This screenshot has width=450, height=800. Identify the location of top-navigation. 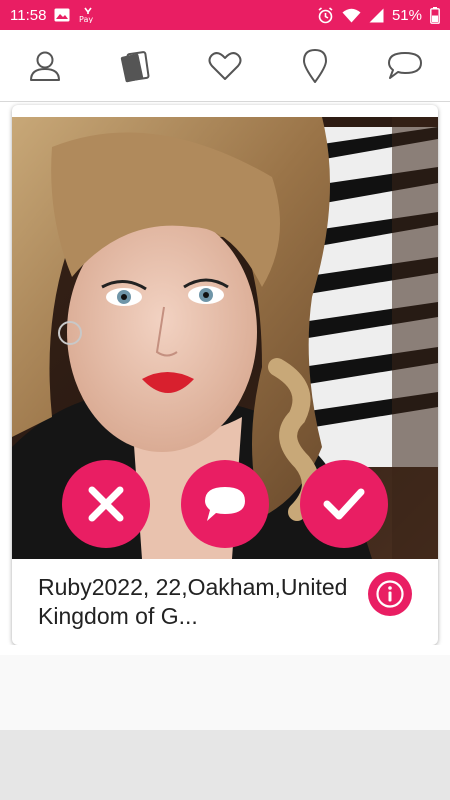
(225, 66).